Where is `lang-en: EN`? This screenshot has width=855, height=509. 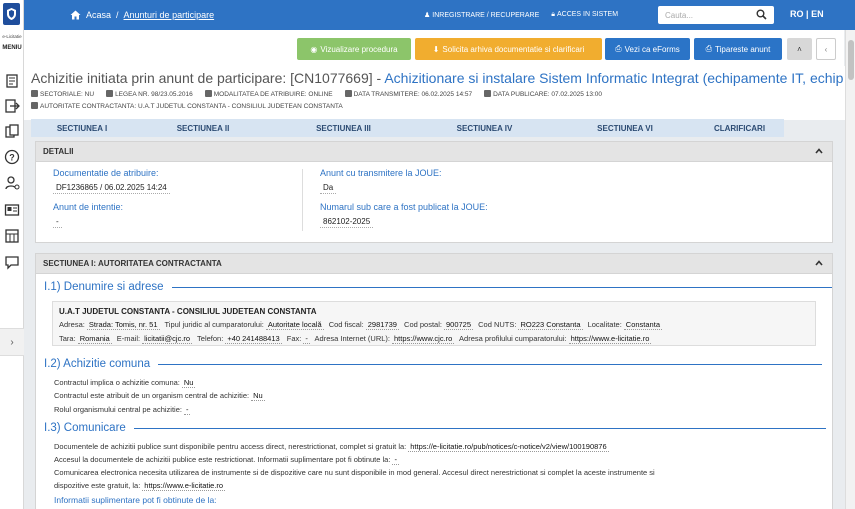 lang-en: EN is located at coordinates (817, 14).